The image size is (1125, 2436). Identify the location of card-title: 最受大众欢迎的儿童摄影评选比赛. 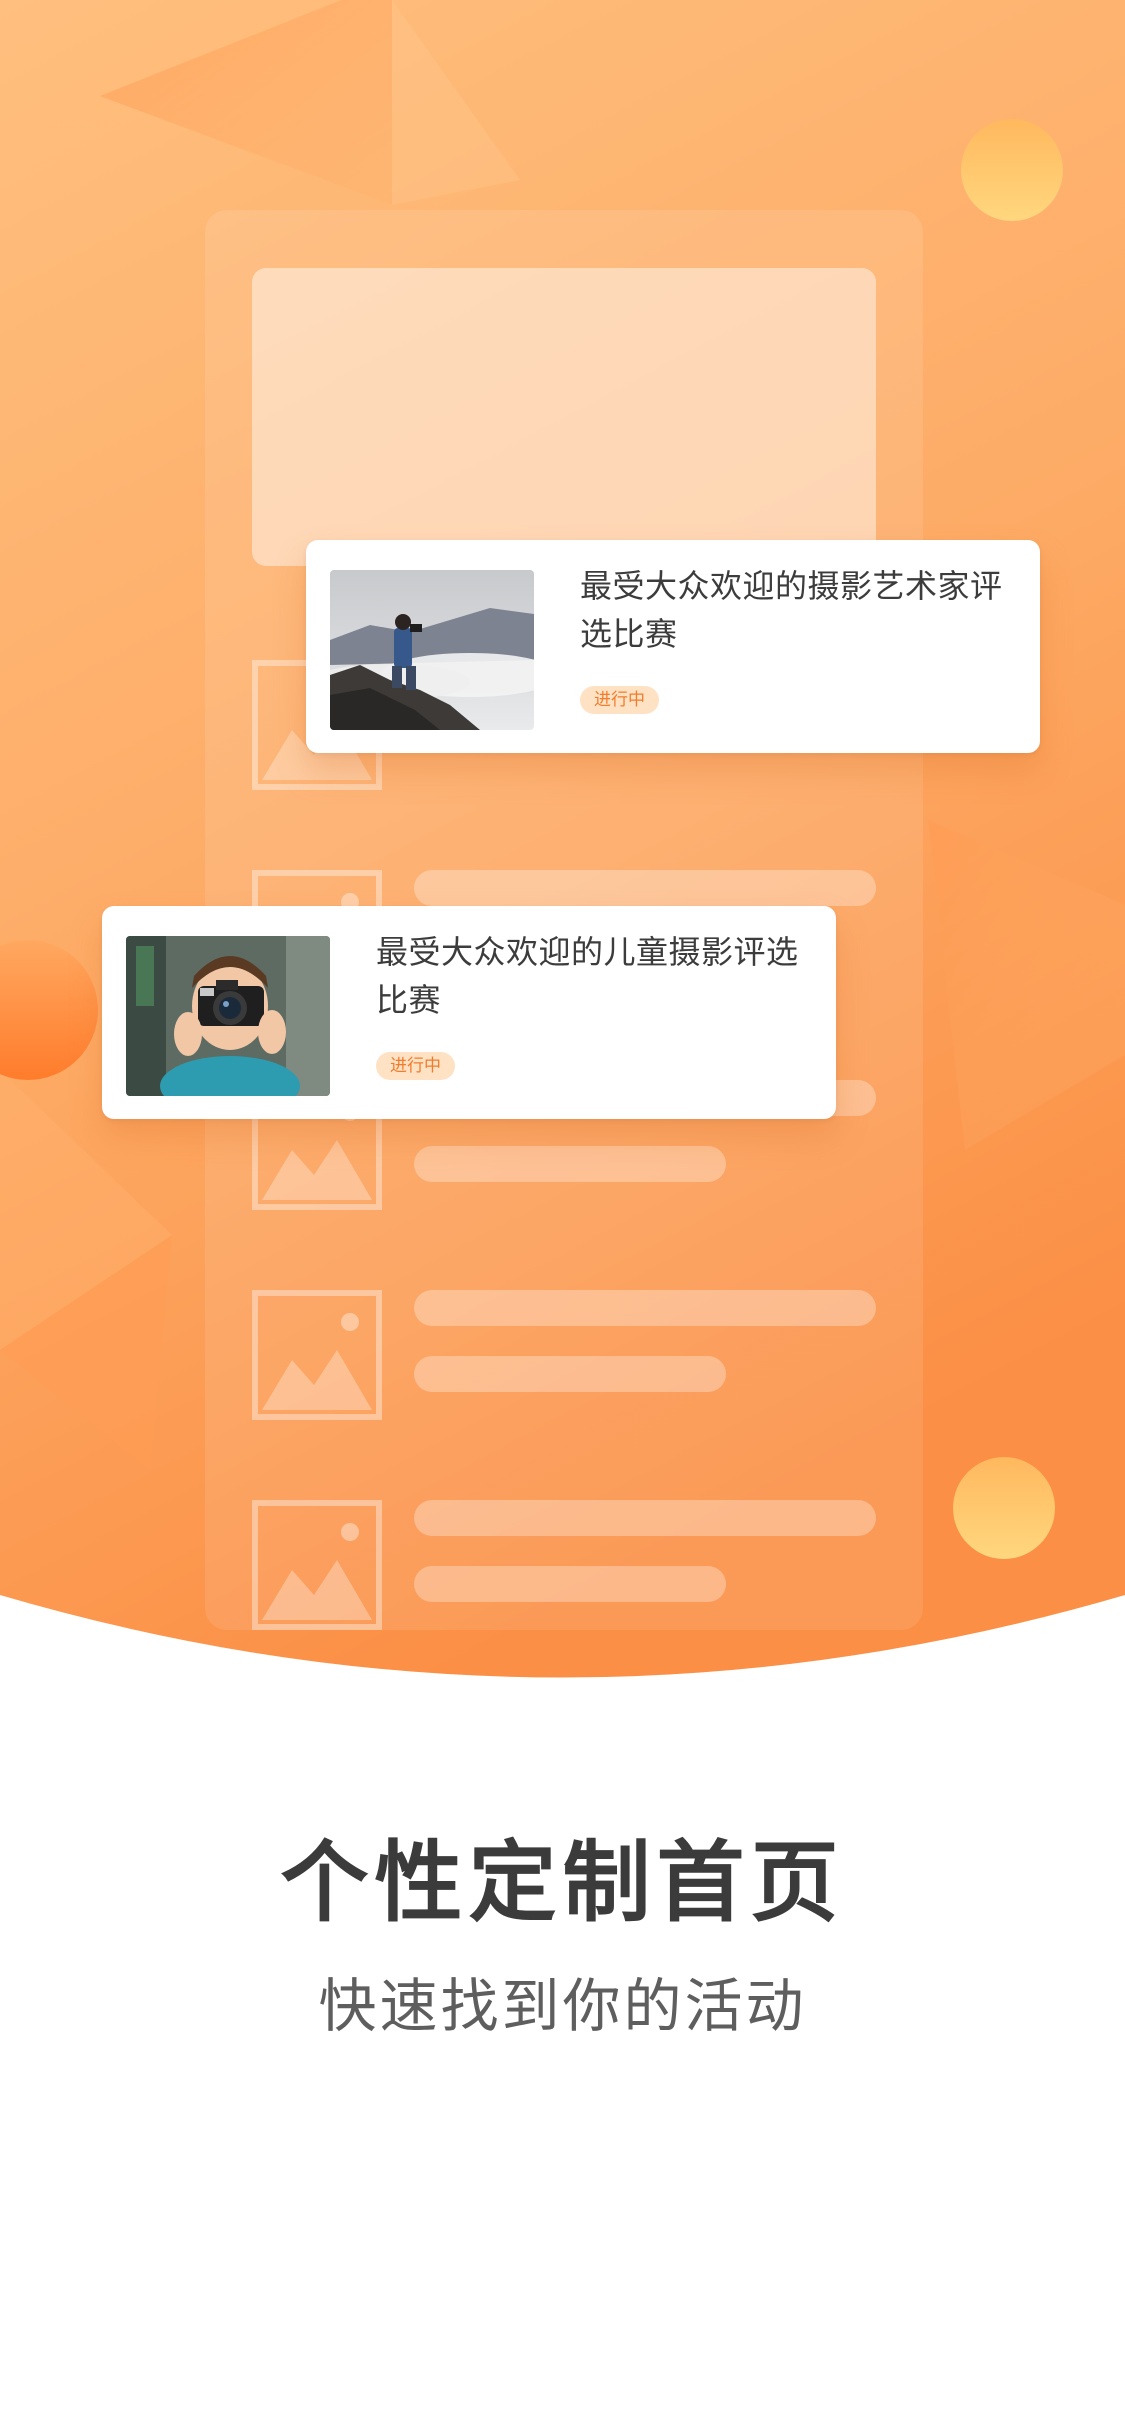
(587, 976).